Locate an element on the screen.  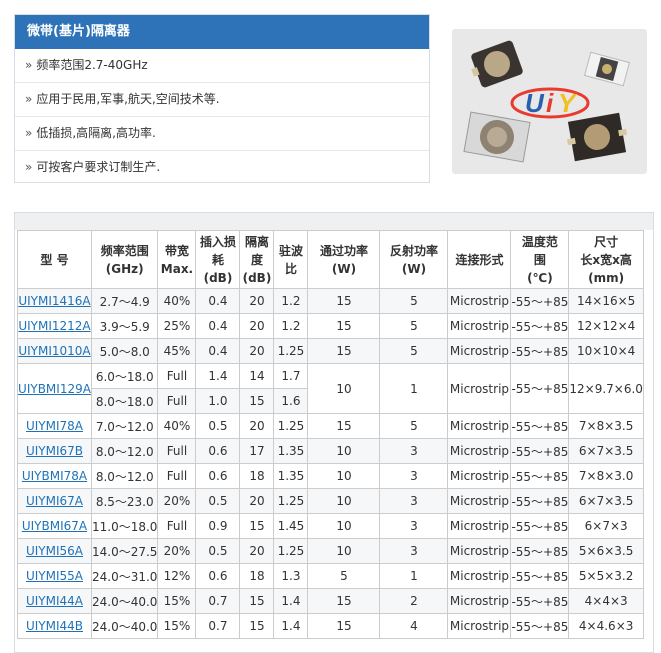
table-cell-il: 0.4 is located at coordinates (218, 351).